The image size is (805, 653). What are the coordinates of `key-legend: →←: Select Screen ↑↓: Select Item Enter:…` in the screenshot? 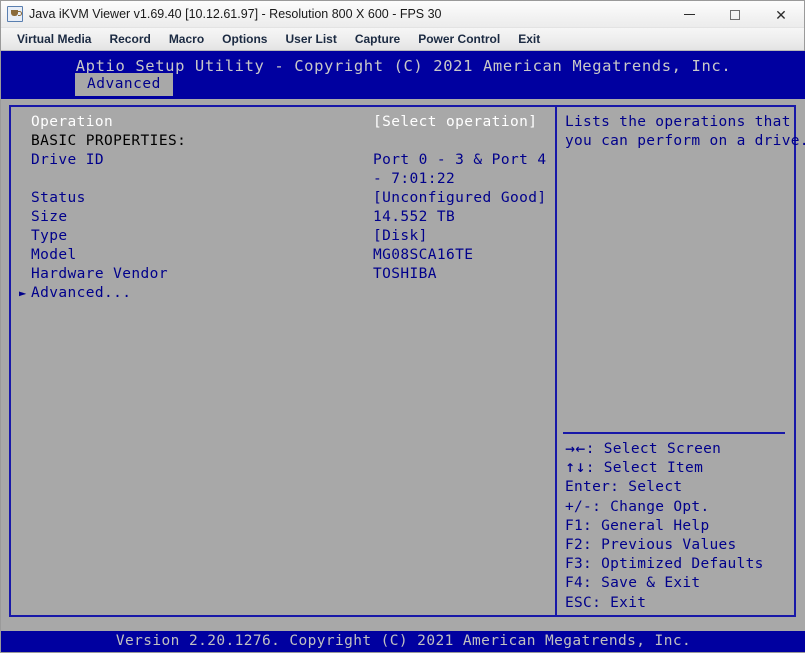 It's located at (679, 526).